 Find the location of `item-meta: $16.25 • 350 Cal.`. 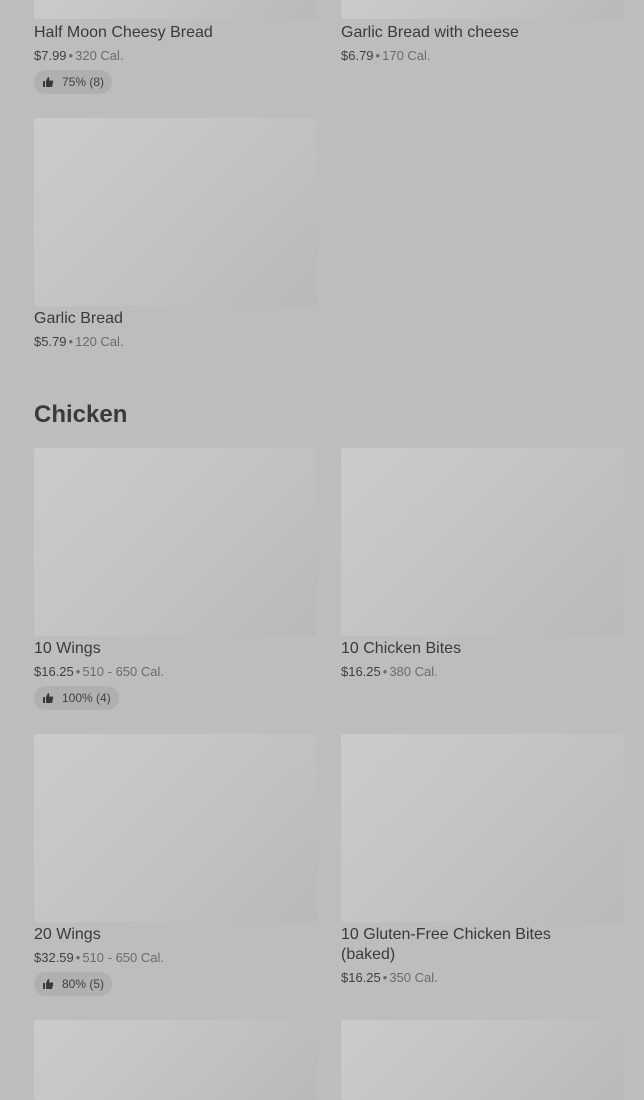

item-meta: $16.25 • 350 Cal. is located at coordinates (389, 978).